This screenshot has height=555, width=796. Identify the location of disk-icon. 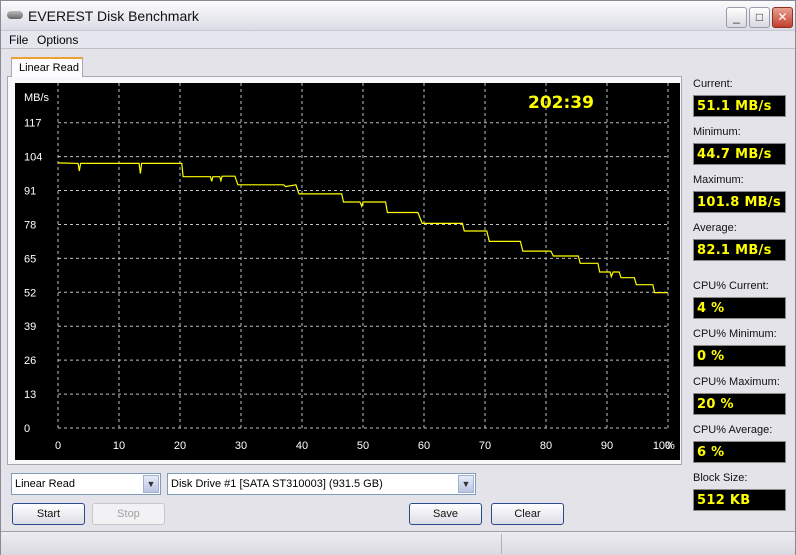
(15, 15).